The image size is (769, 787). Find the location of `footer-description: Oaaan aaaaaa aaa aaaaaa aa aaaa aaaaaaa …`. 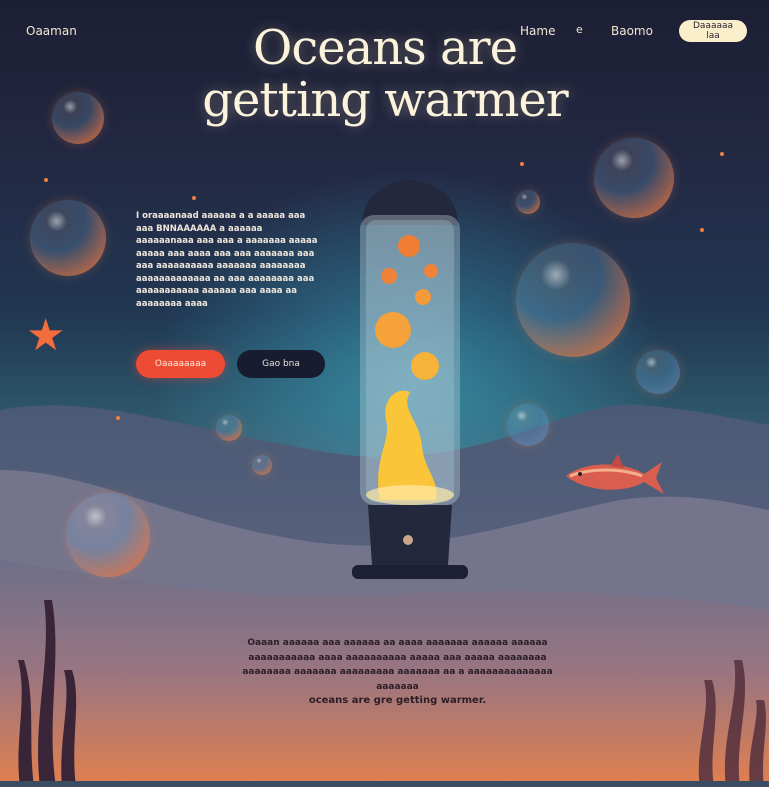

footer-description: Oaaan aaaaaa aaa aaaaaa aa aaaa aaaaaaa … is located at coordinates (397, 672).